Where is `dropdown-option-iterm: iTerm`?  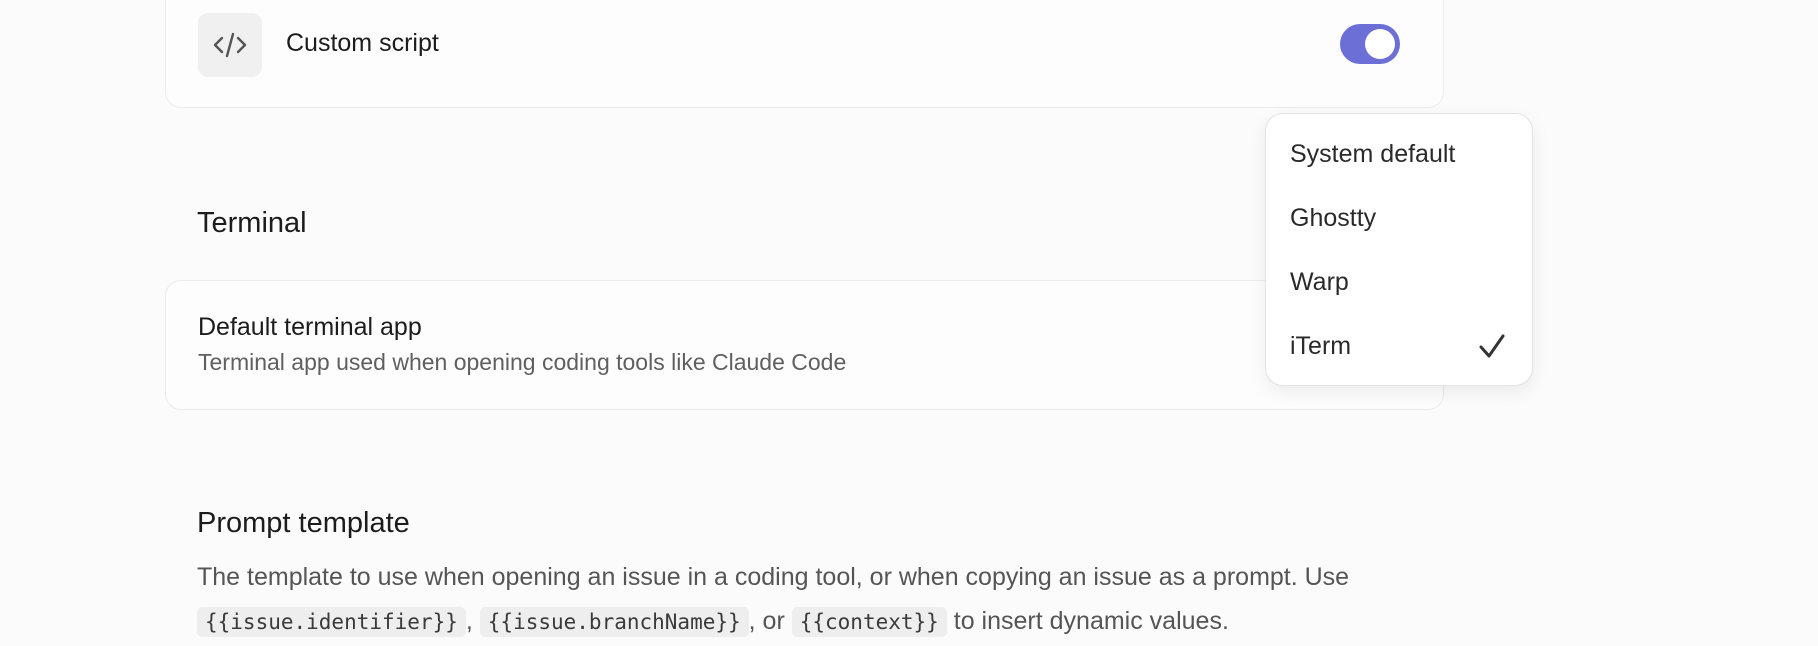 dropdown-option-iterm: iTerm is located at coordinates (1399, 346).